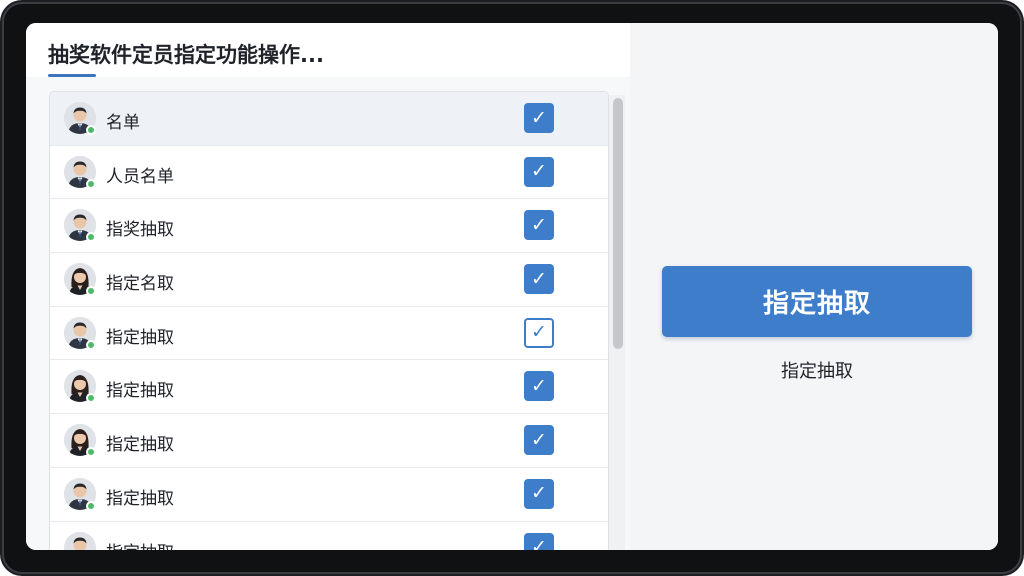 Image resolution: width=1024 pixels, height=576 pixels. Describe the element at coordinates (329, 226) in the screenshot. I see `list-item: 指奖抽取 ✓` at that location.